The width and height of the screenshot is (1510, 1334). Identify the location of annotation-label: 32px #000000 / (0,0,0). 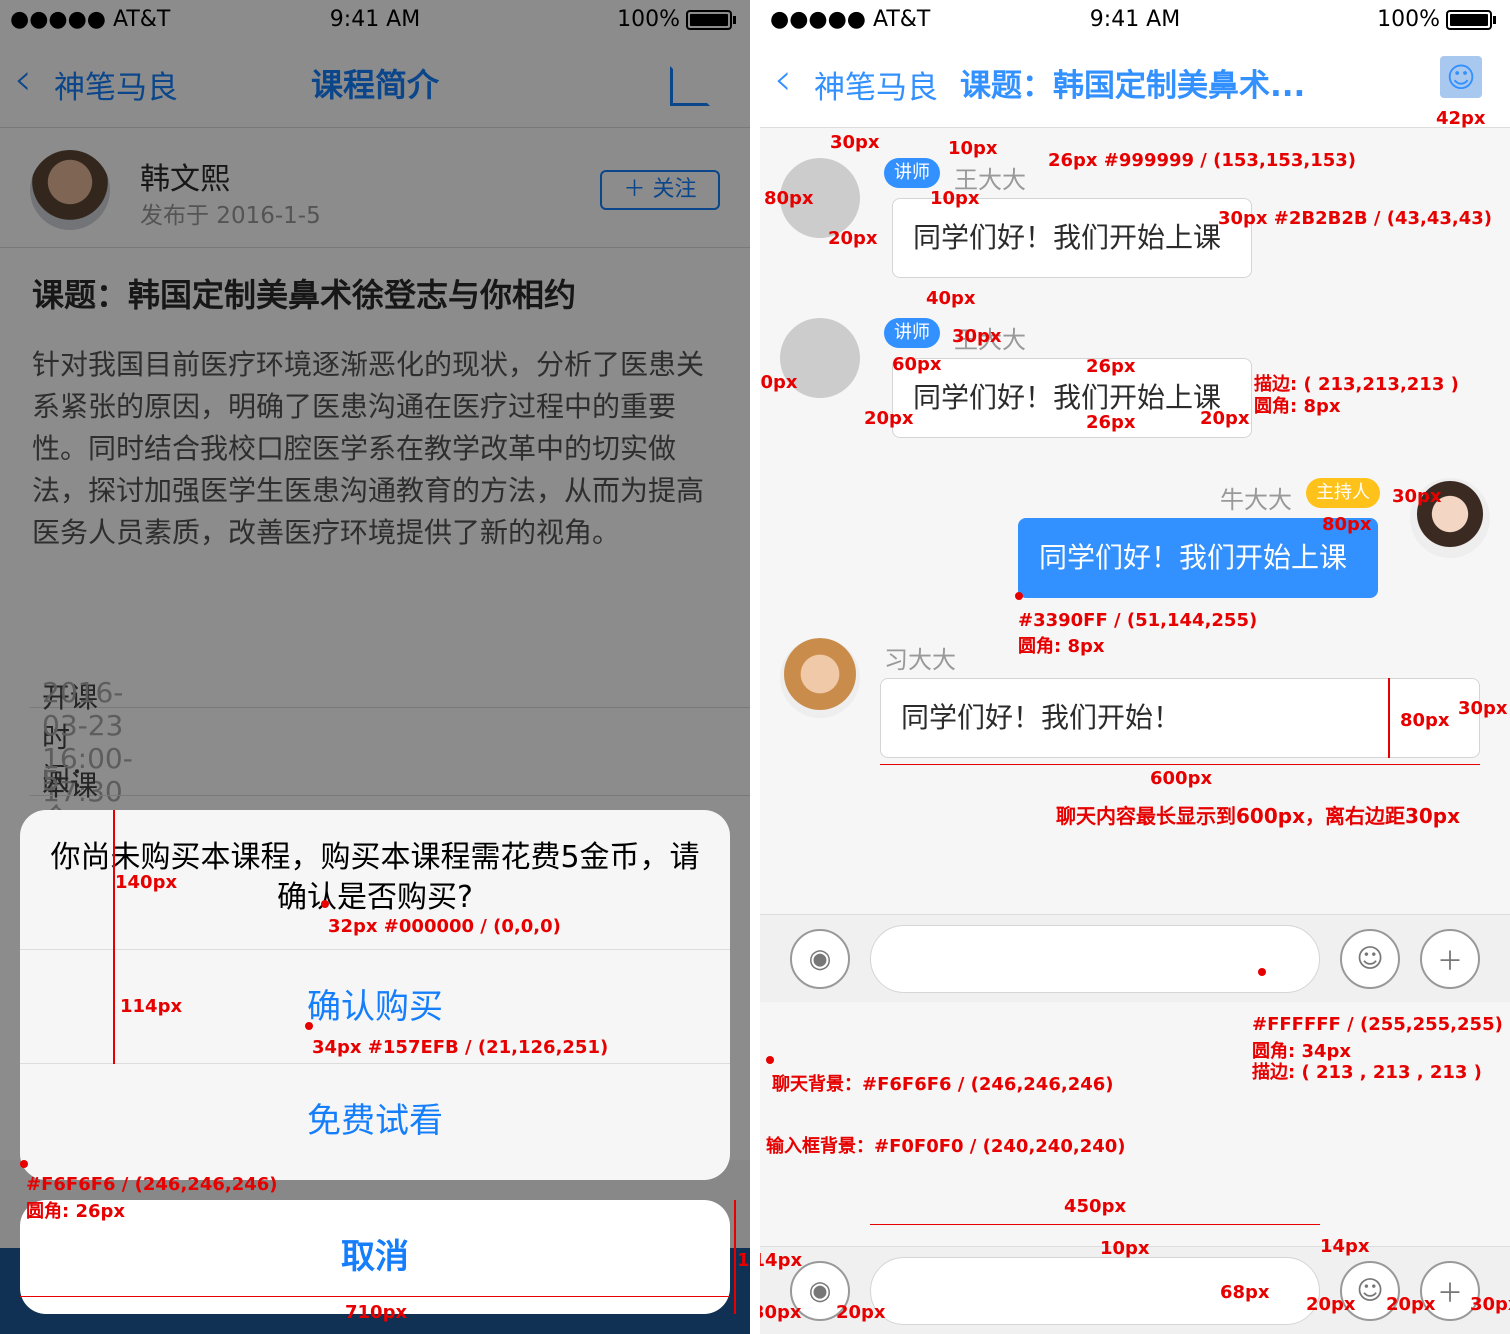
(444, 926).